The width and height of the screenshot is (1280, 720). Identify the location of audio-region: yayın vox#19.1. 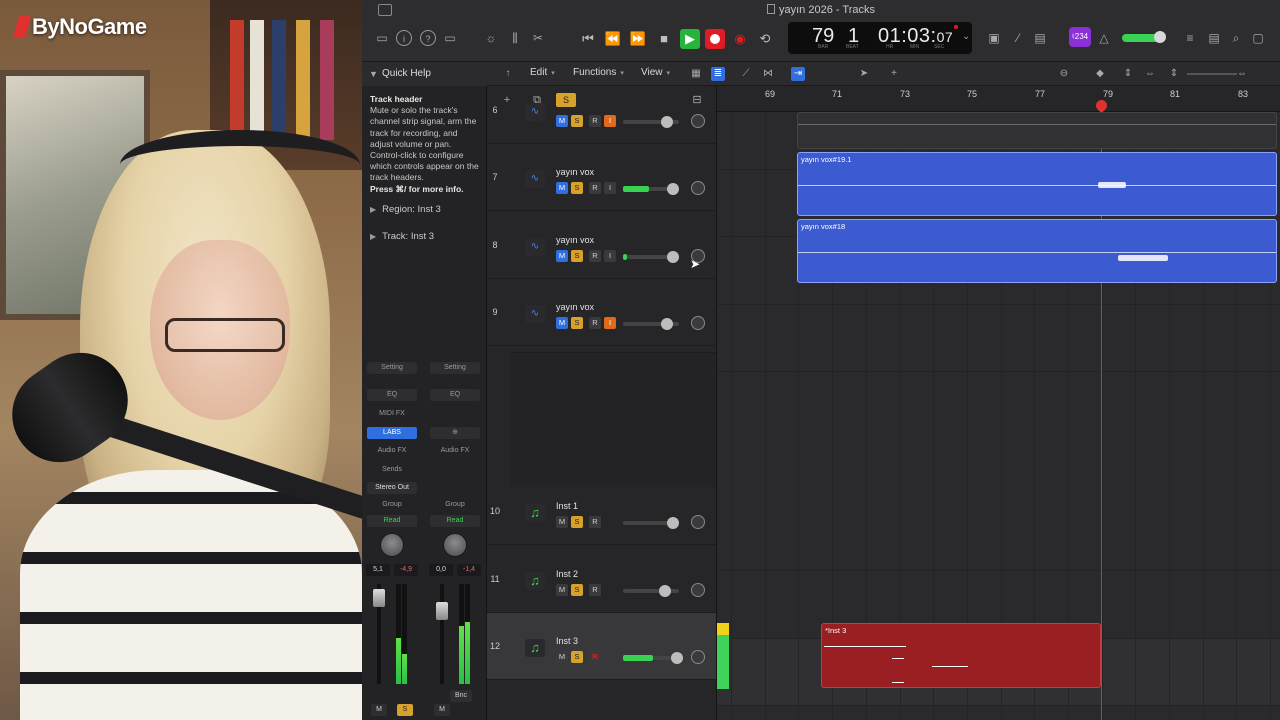
(1037, 184).